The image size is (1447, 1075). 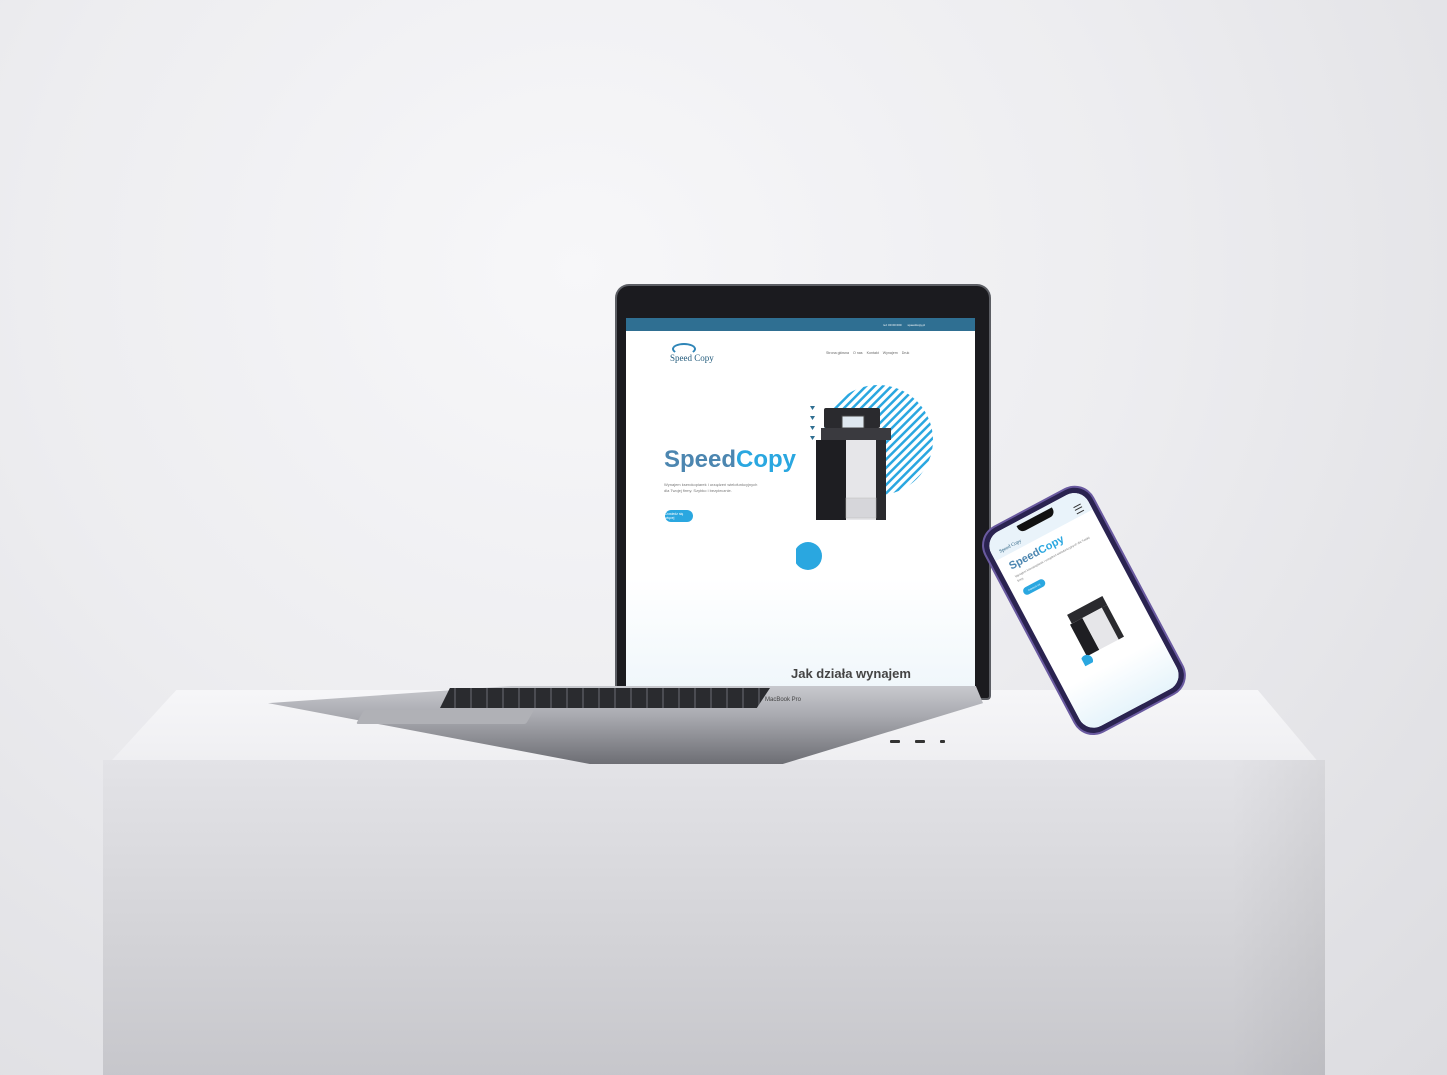 What do you see at coordinates (858, 353) in the screenshot?
I see `menu-item-about: O nas` at bounding box center [858, 353].